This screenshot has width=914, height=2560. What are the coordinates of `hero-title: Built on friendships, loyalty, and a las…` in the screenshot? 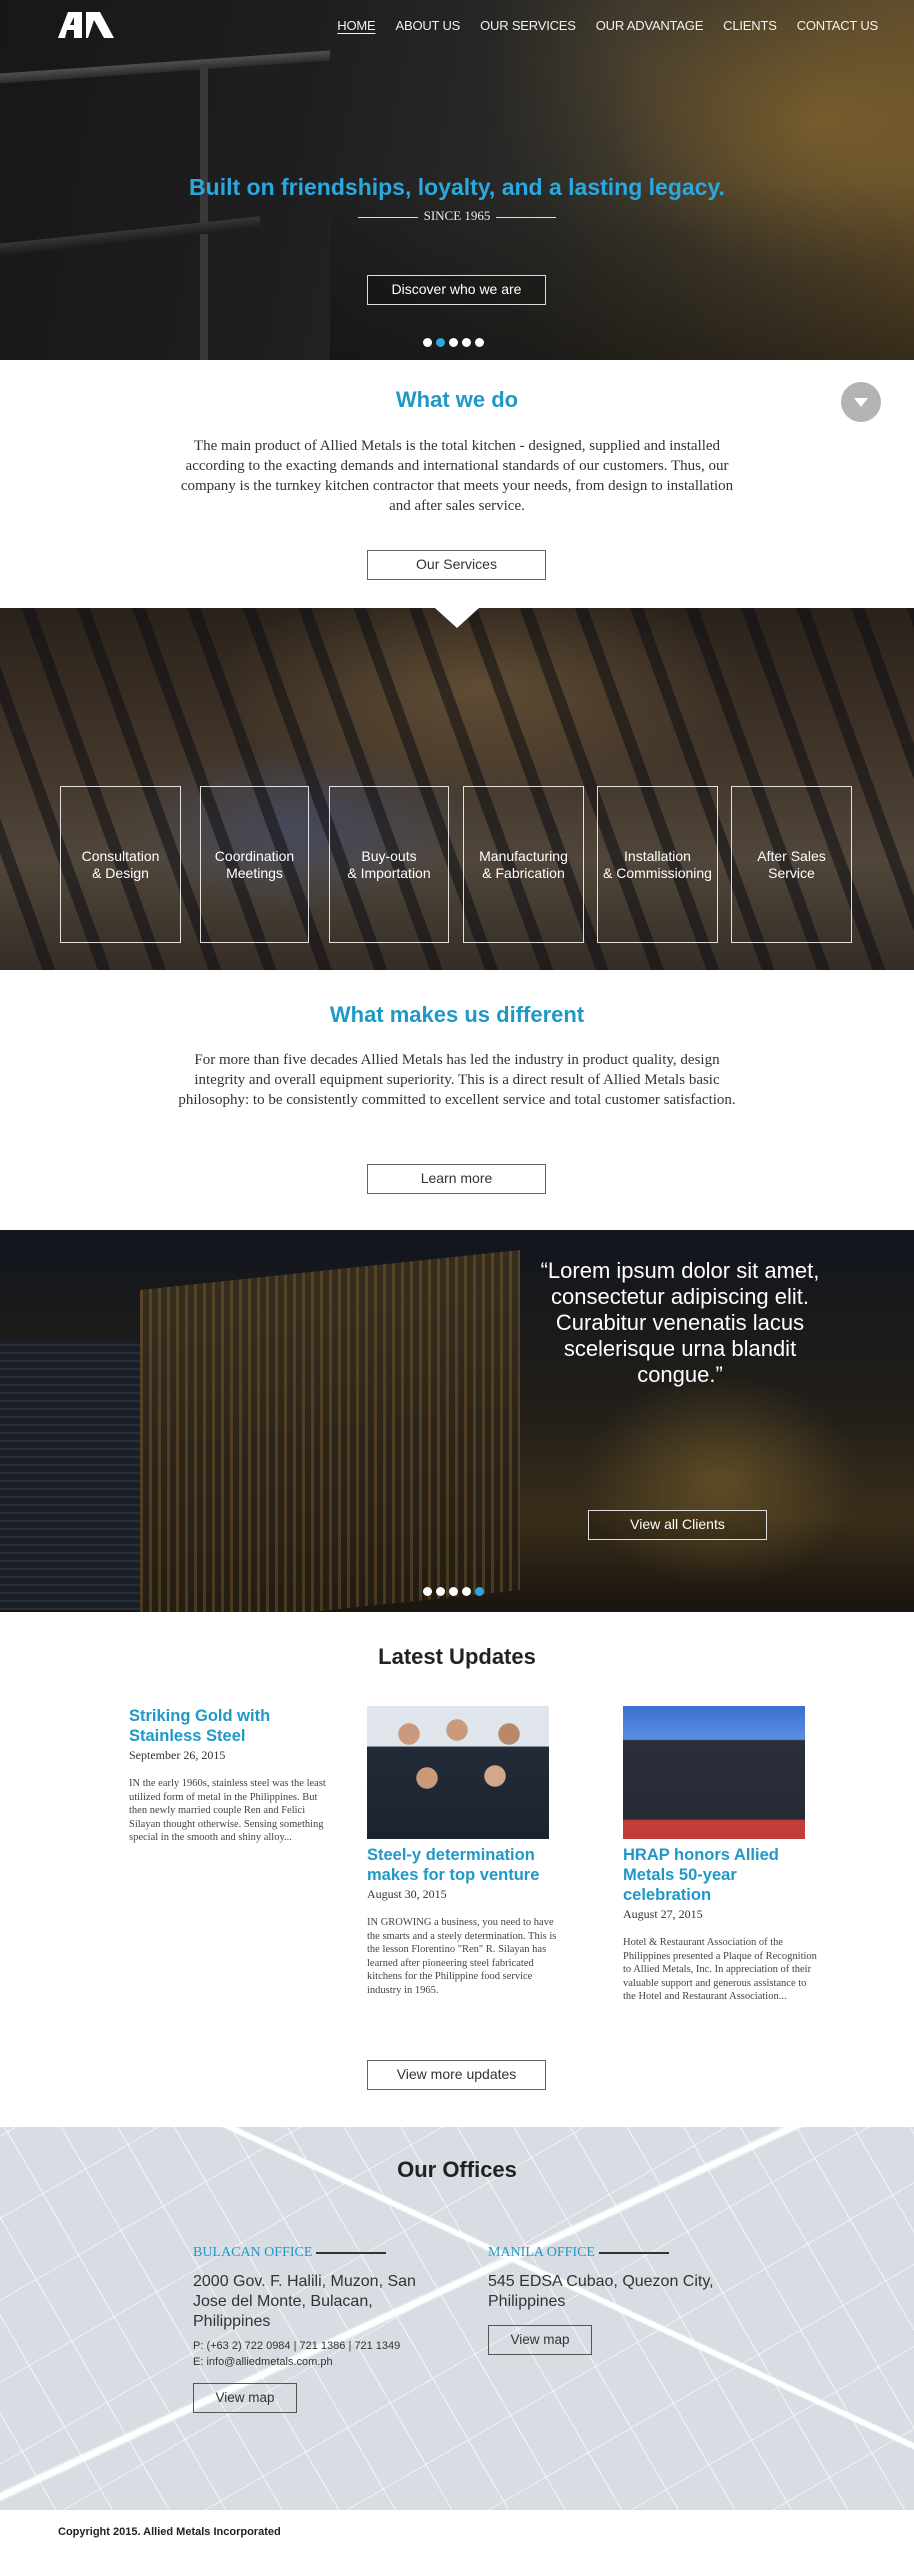 It's located at (457, 187).